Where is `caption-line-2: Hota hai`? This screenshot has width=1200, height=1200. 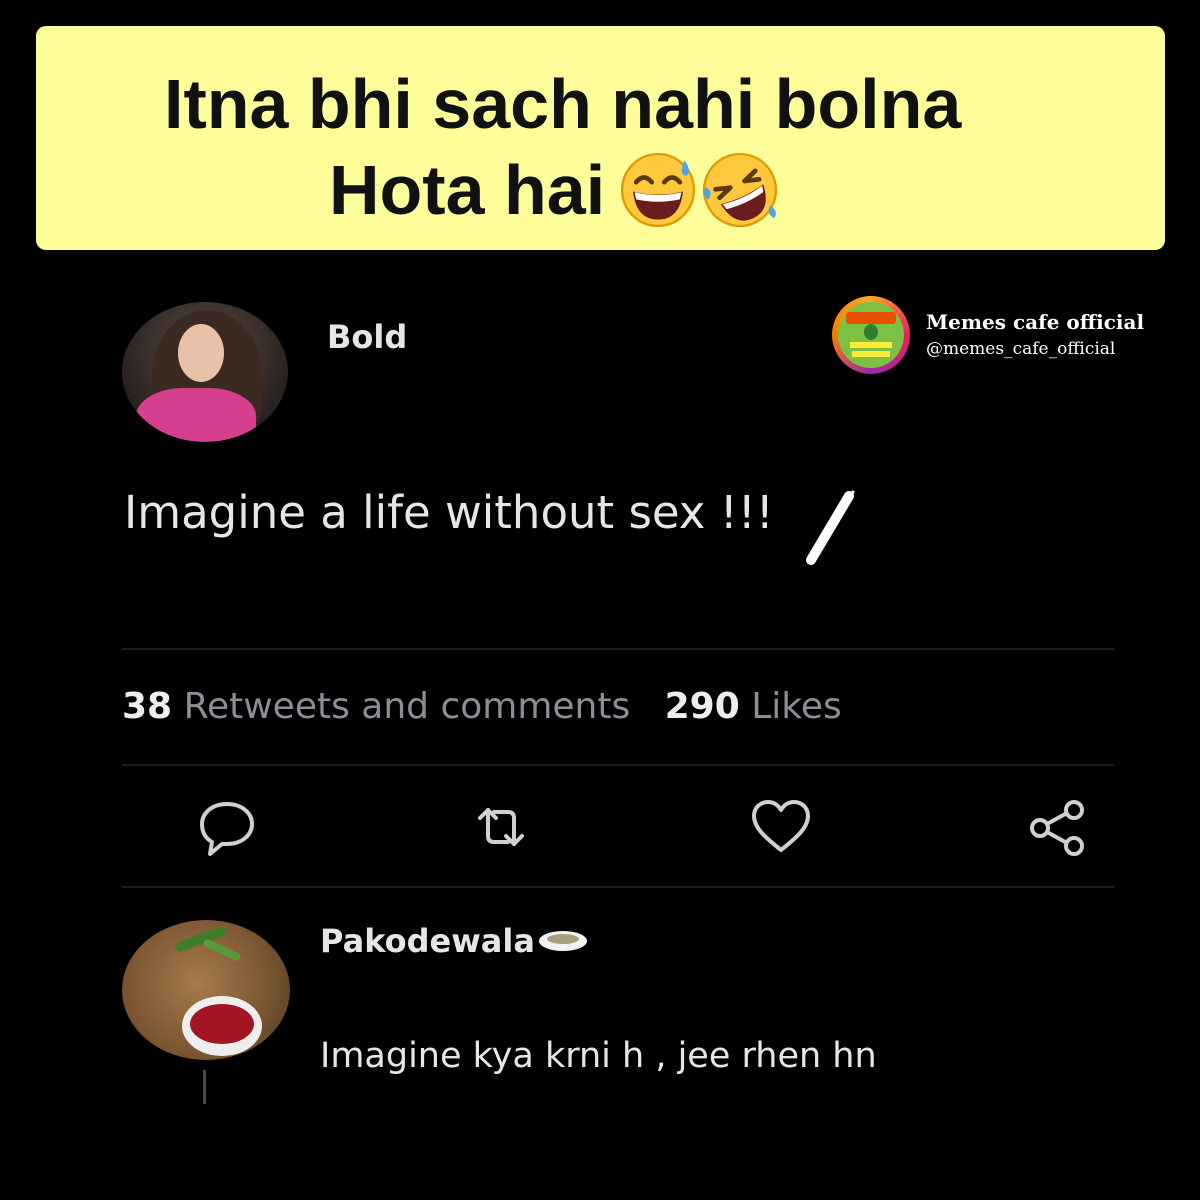
caption-line-2: Hota hai is located at coordinates (554, 190).